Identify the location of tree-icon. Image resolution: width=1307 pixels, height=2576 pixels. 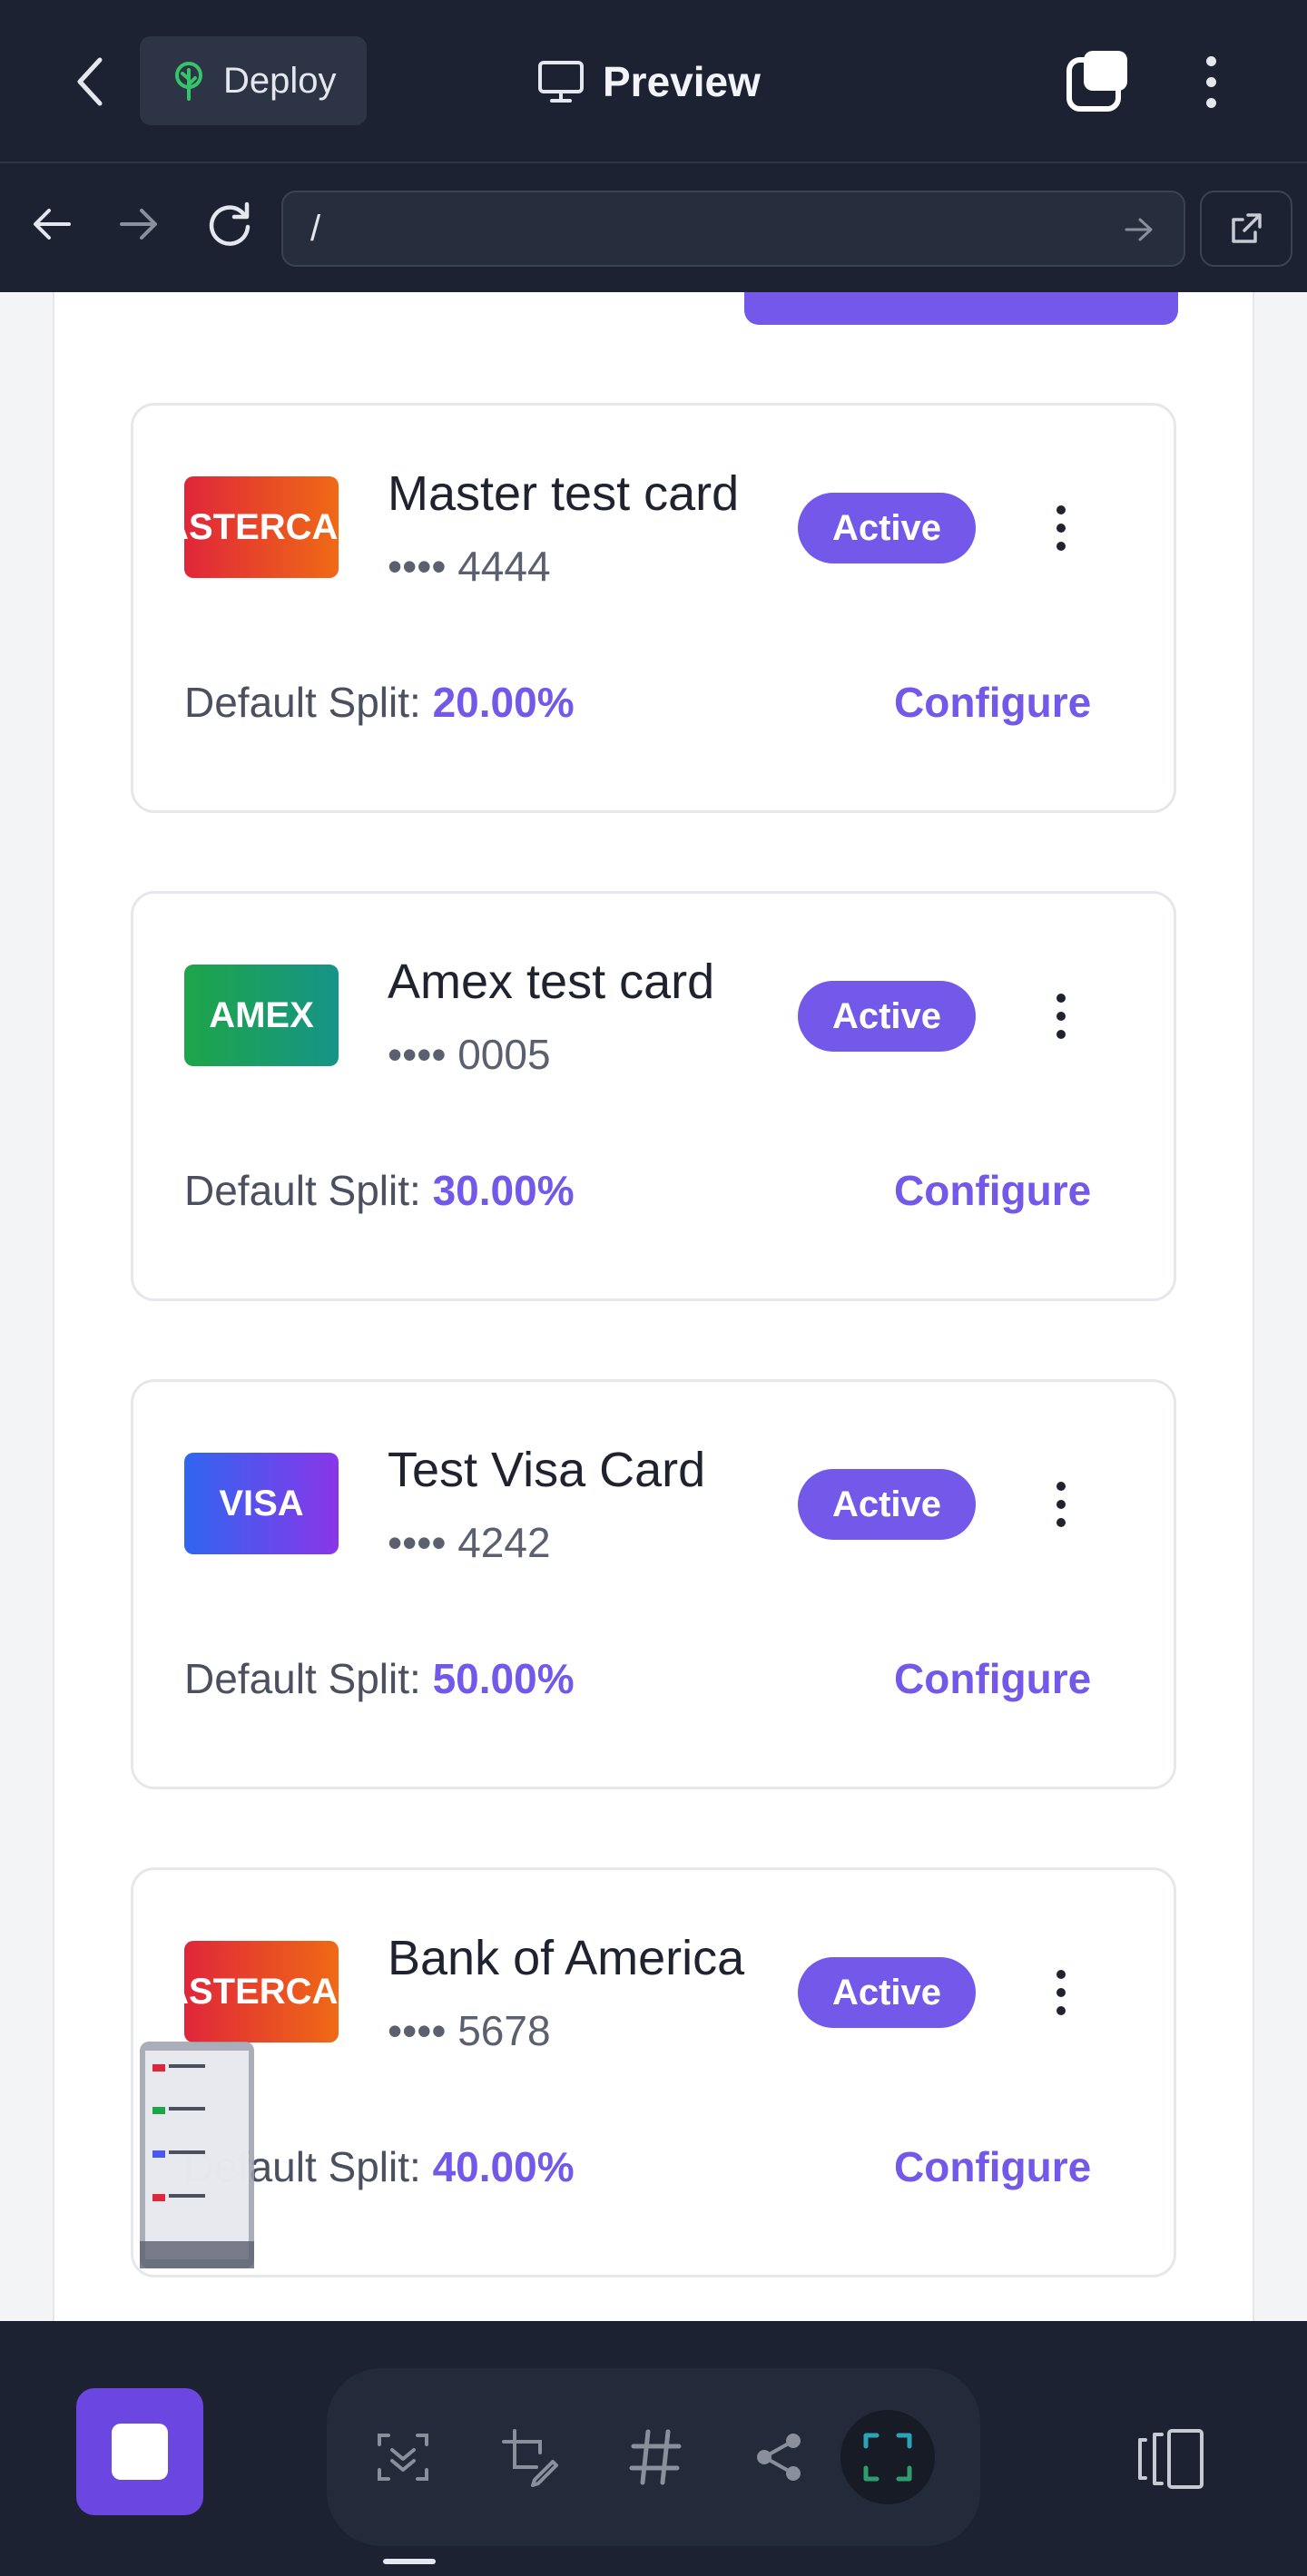
(188, 81).